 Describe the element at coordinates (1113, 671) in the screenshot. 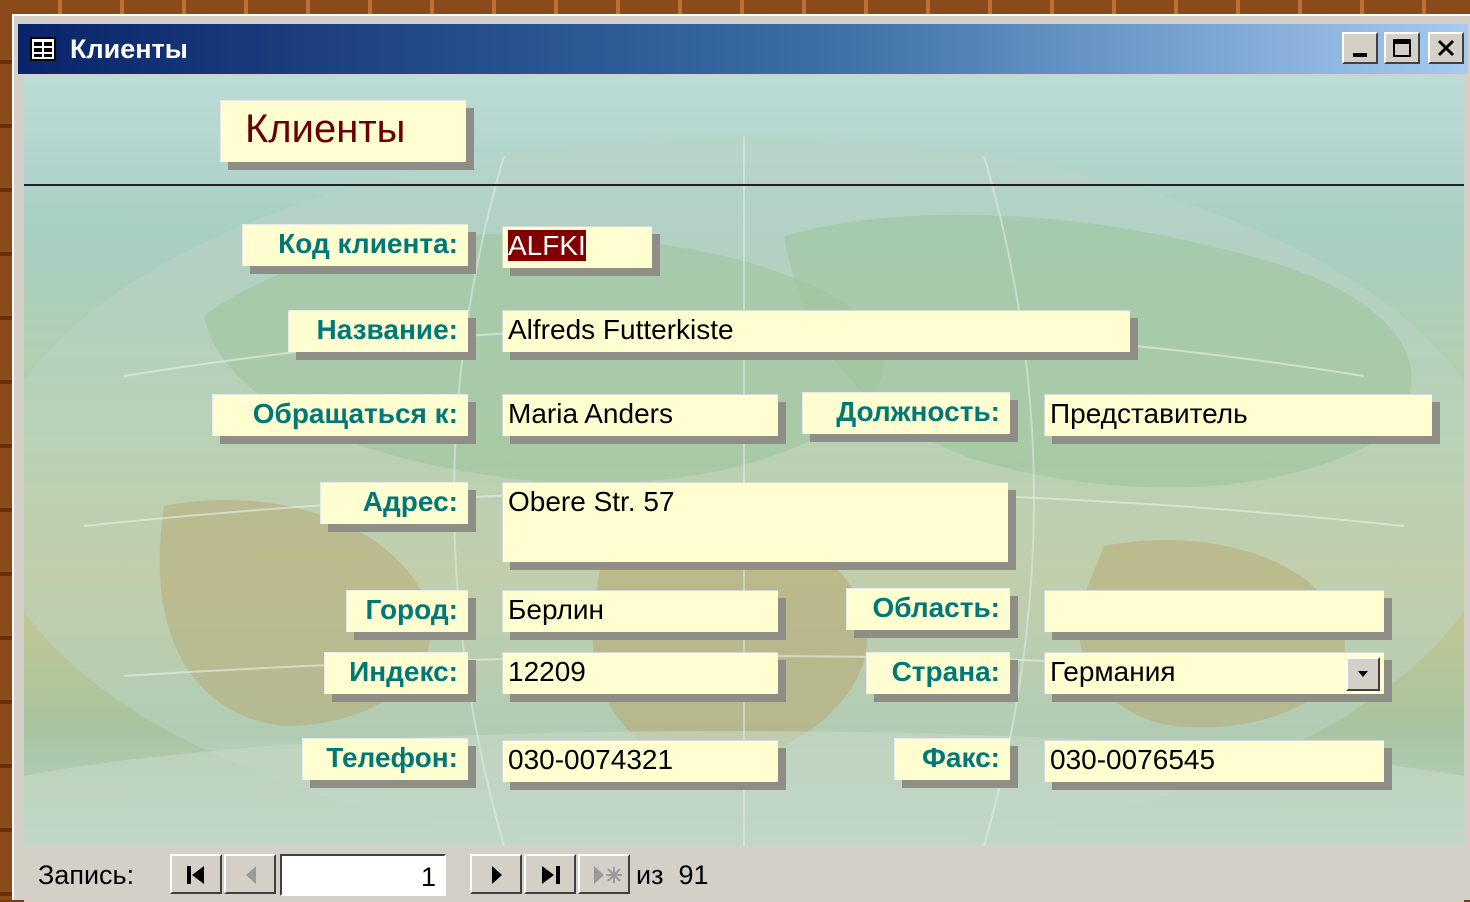

I see `country-value: Германия` at that location.